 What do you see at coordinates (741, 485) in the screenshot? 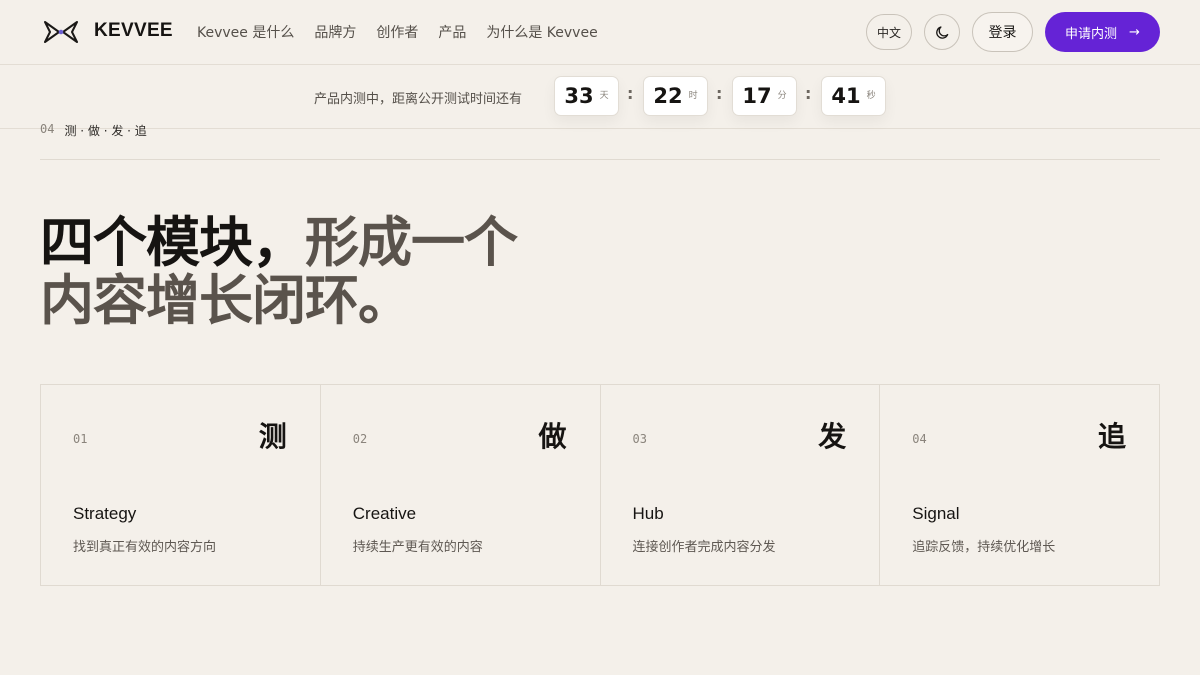
I see `module-card-hub: 03 发 Hub 连接创作者完成内容分发` at bounding box center [741, 485].